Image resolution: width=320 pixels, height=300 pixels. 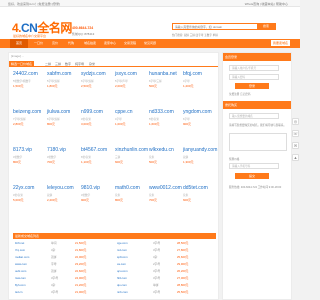 I want to click on sold-type: 单词, so click(x=54, y=243).